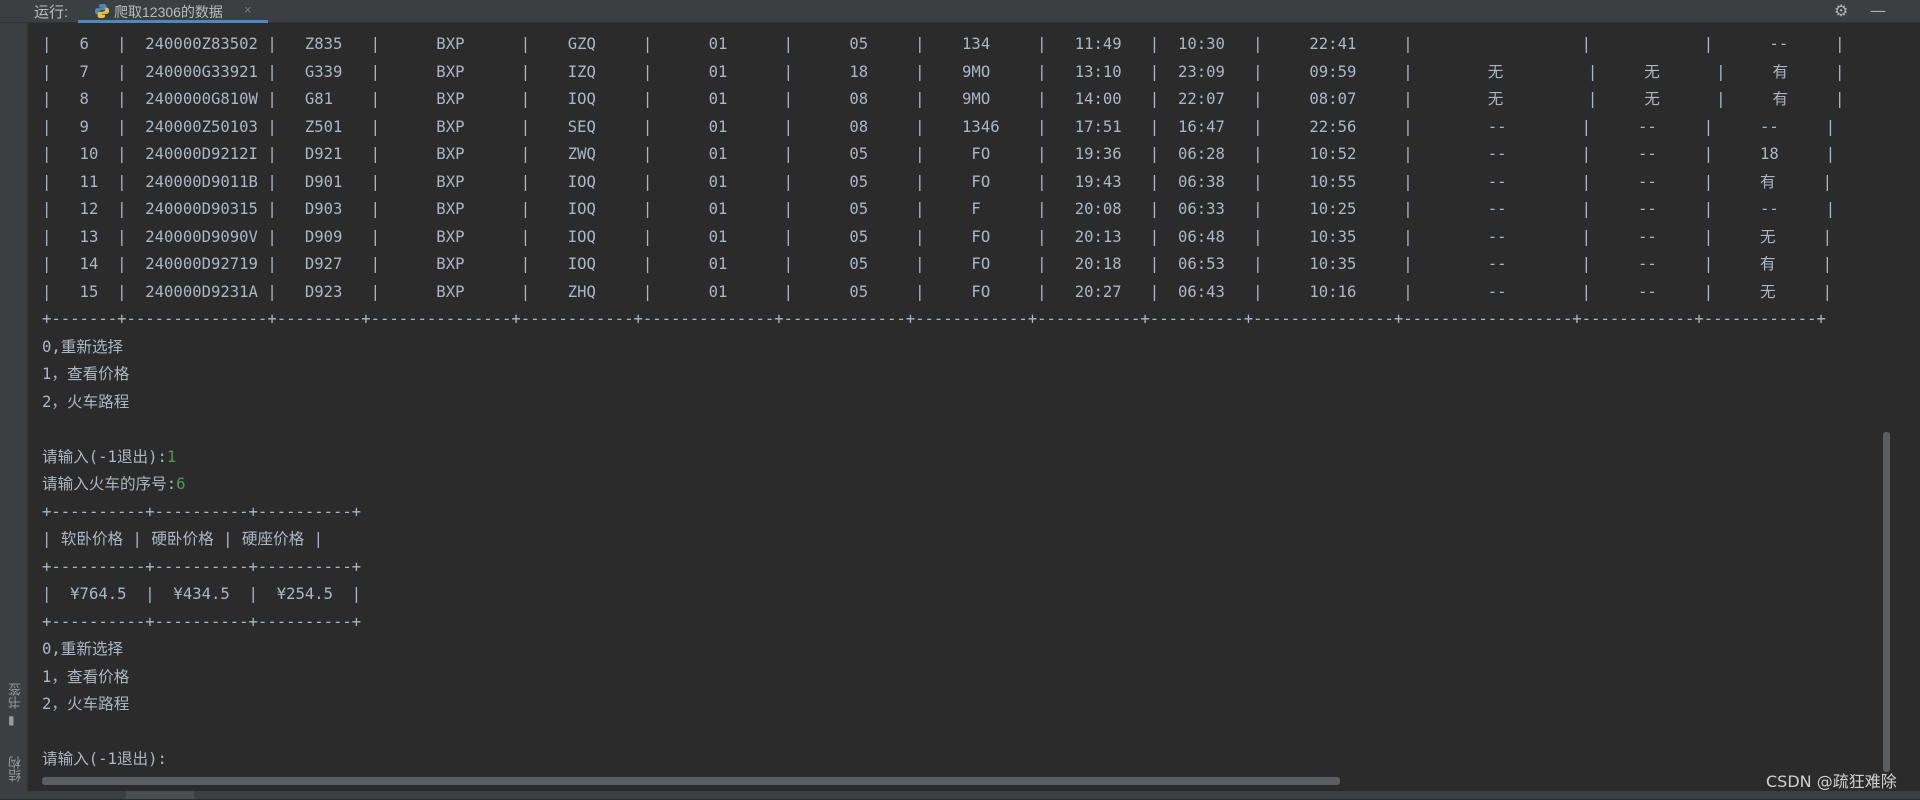 The height and width of the screenshot is (800, 1920). I want to click on python-icon, so click(102, 11).